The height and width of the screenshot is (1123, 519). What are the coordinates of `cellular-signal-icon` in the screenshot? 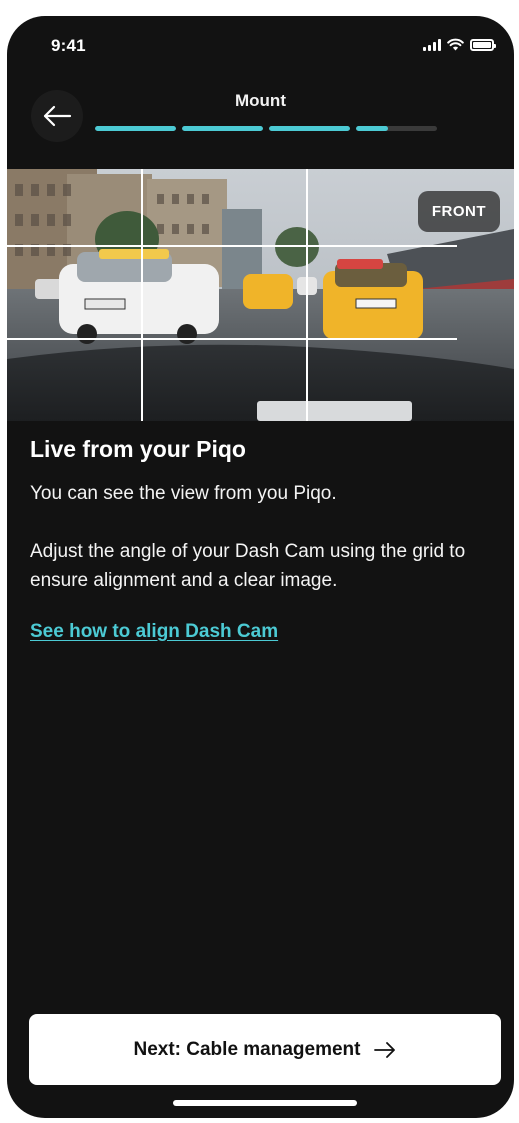 It's located at (432, 44).